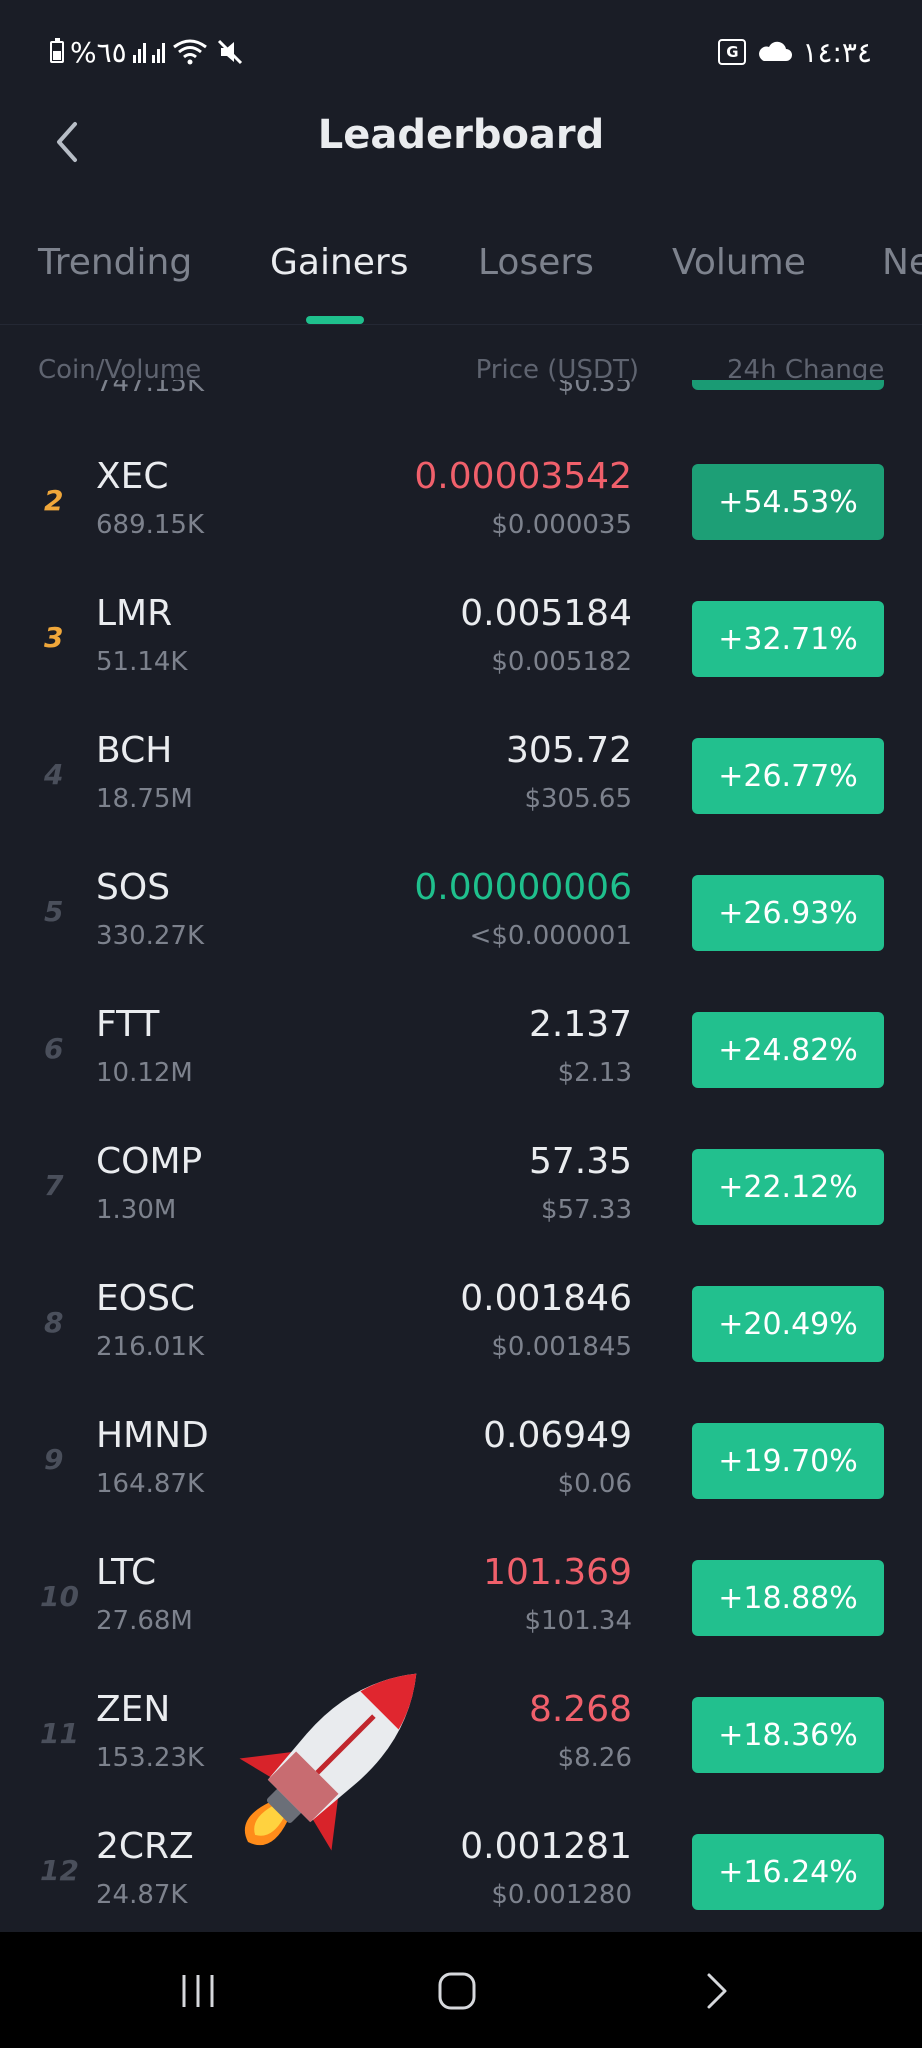 The image size is (922, 2048). I want to click on change-badge: +26.93%, so click(788, 913).